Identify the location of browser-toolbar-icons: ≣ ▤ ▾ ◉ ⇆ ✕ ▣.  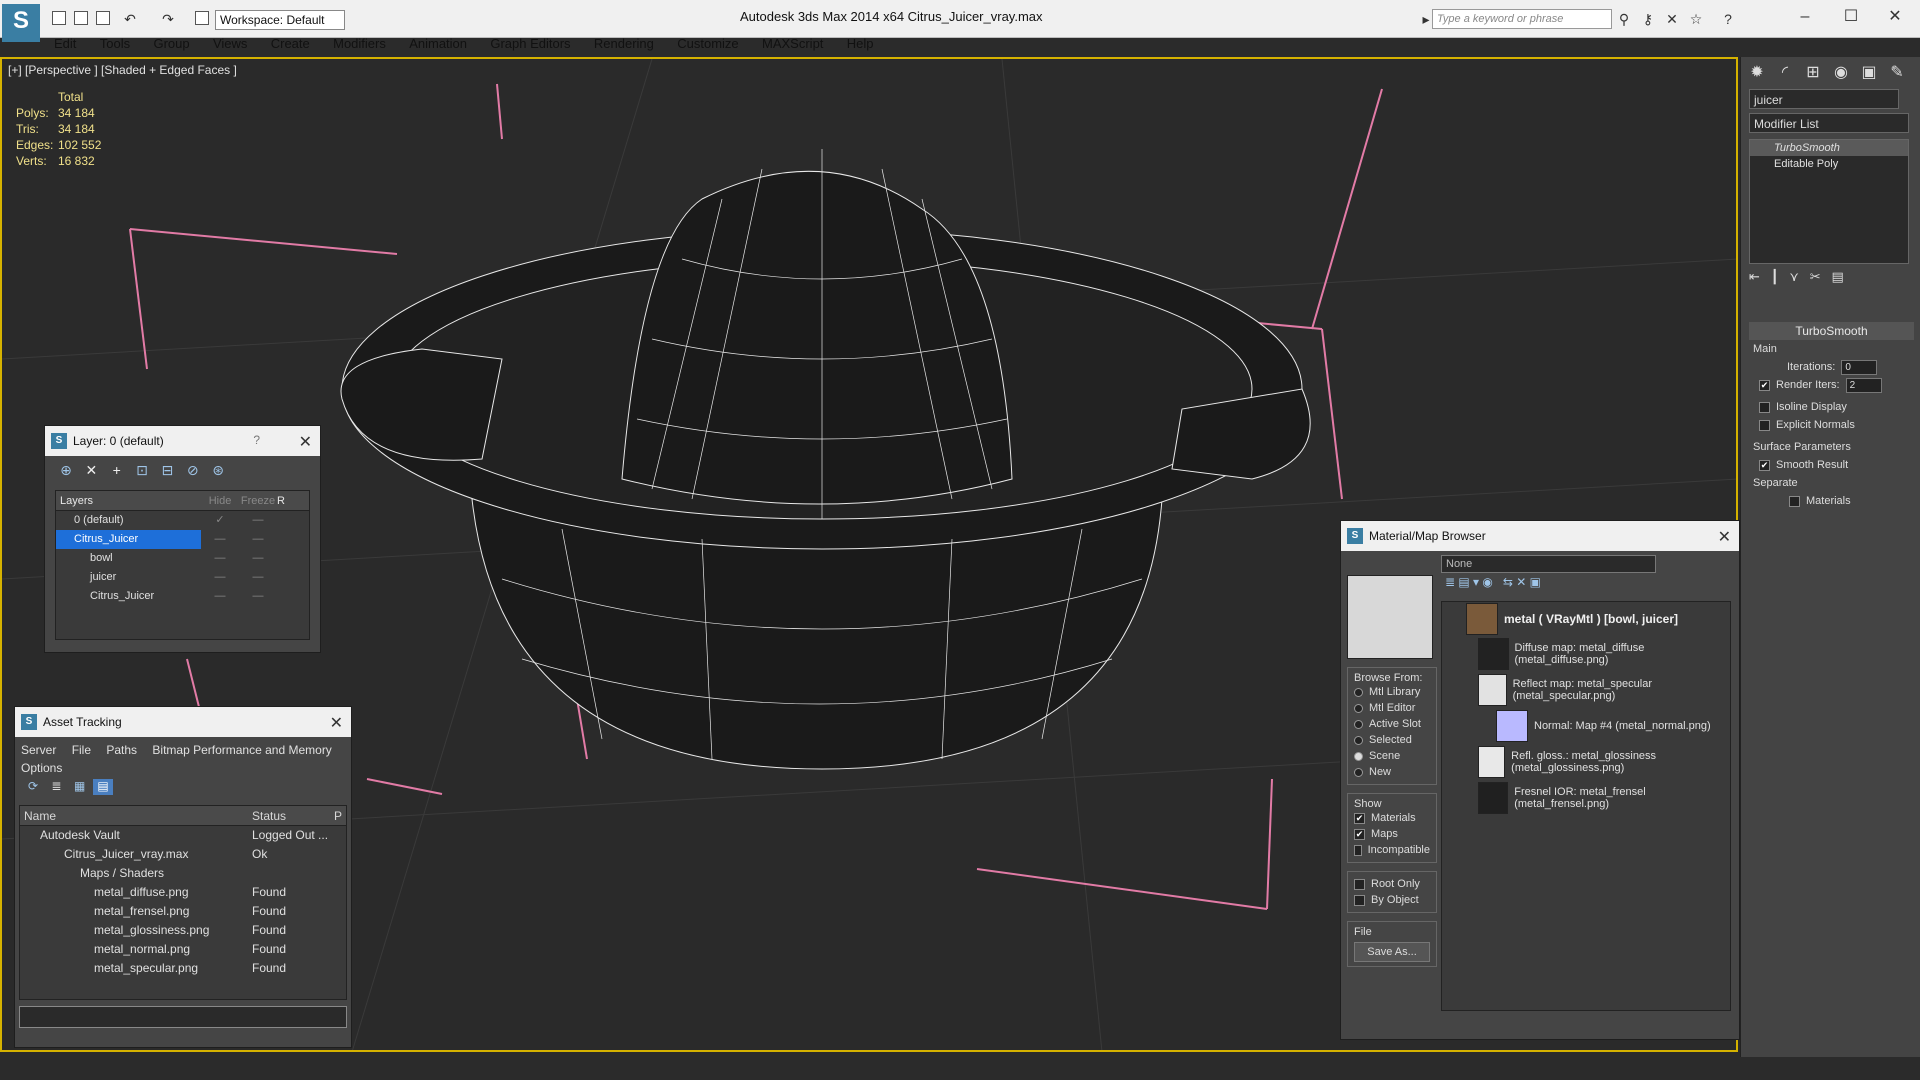
(1586, 585).